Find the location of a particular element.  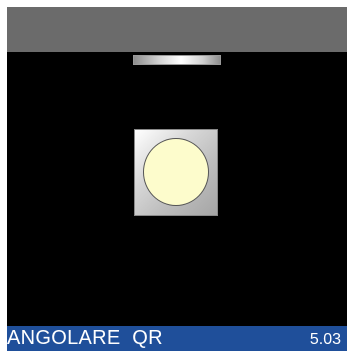

status-bar: ANGOLARE QR 5.03 is located at coordinates (177, 338).